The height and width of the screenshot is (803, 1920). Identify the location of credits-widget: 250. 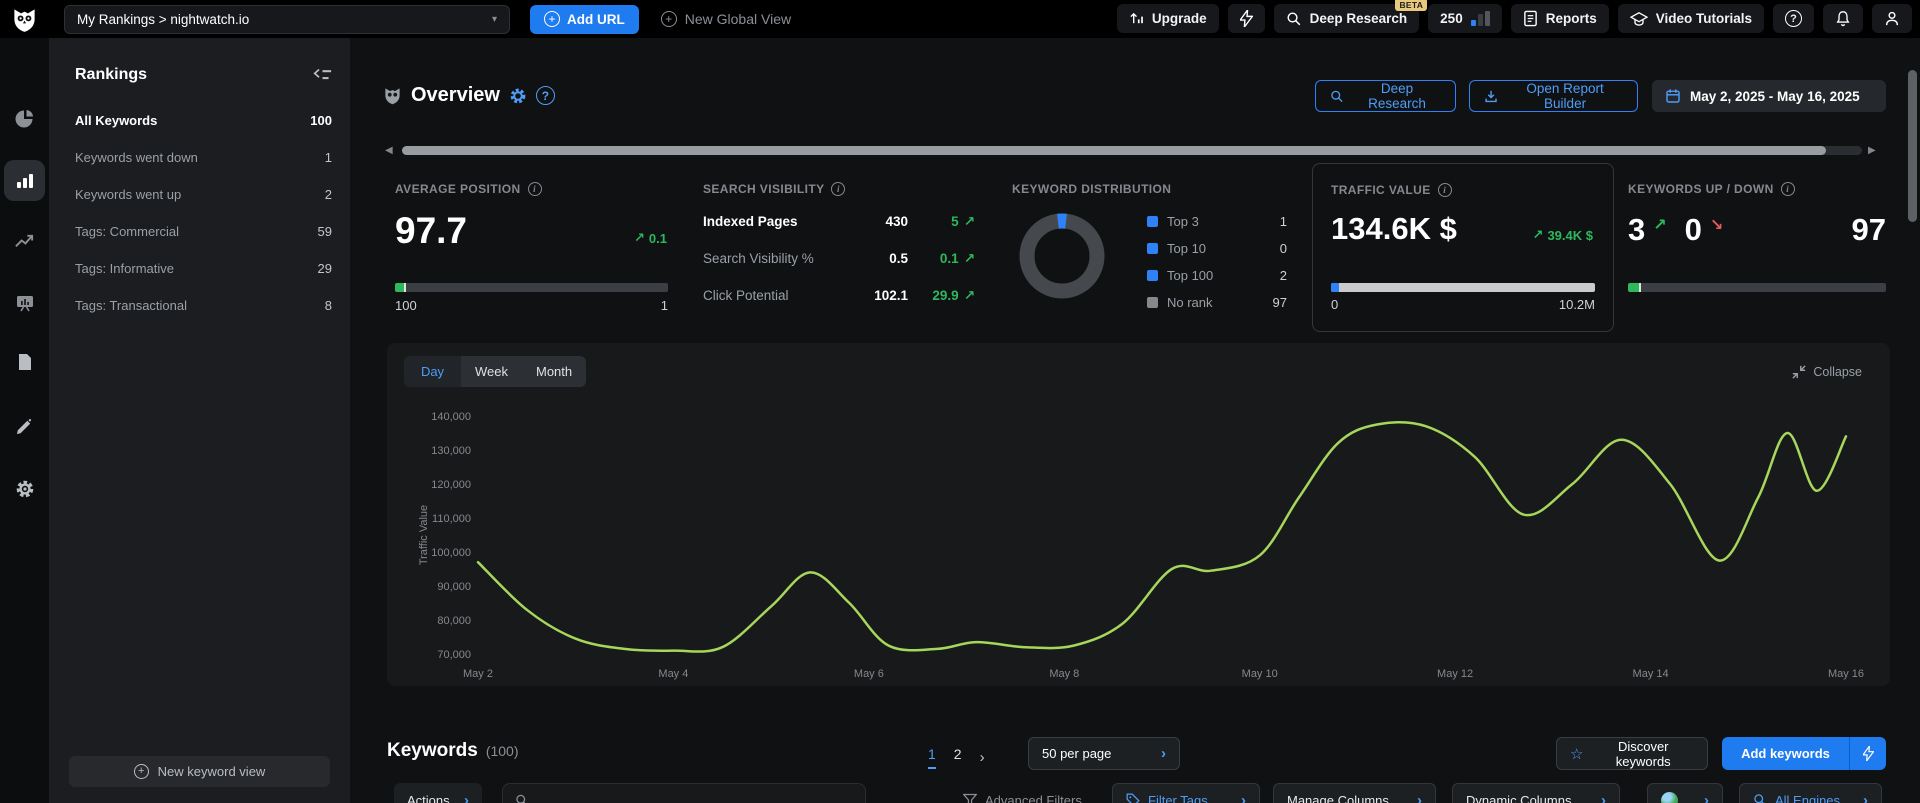
(1465, 18).